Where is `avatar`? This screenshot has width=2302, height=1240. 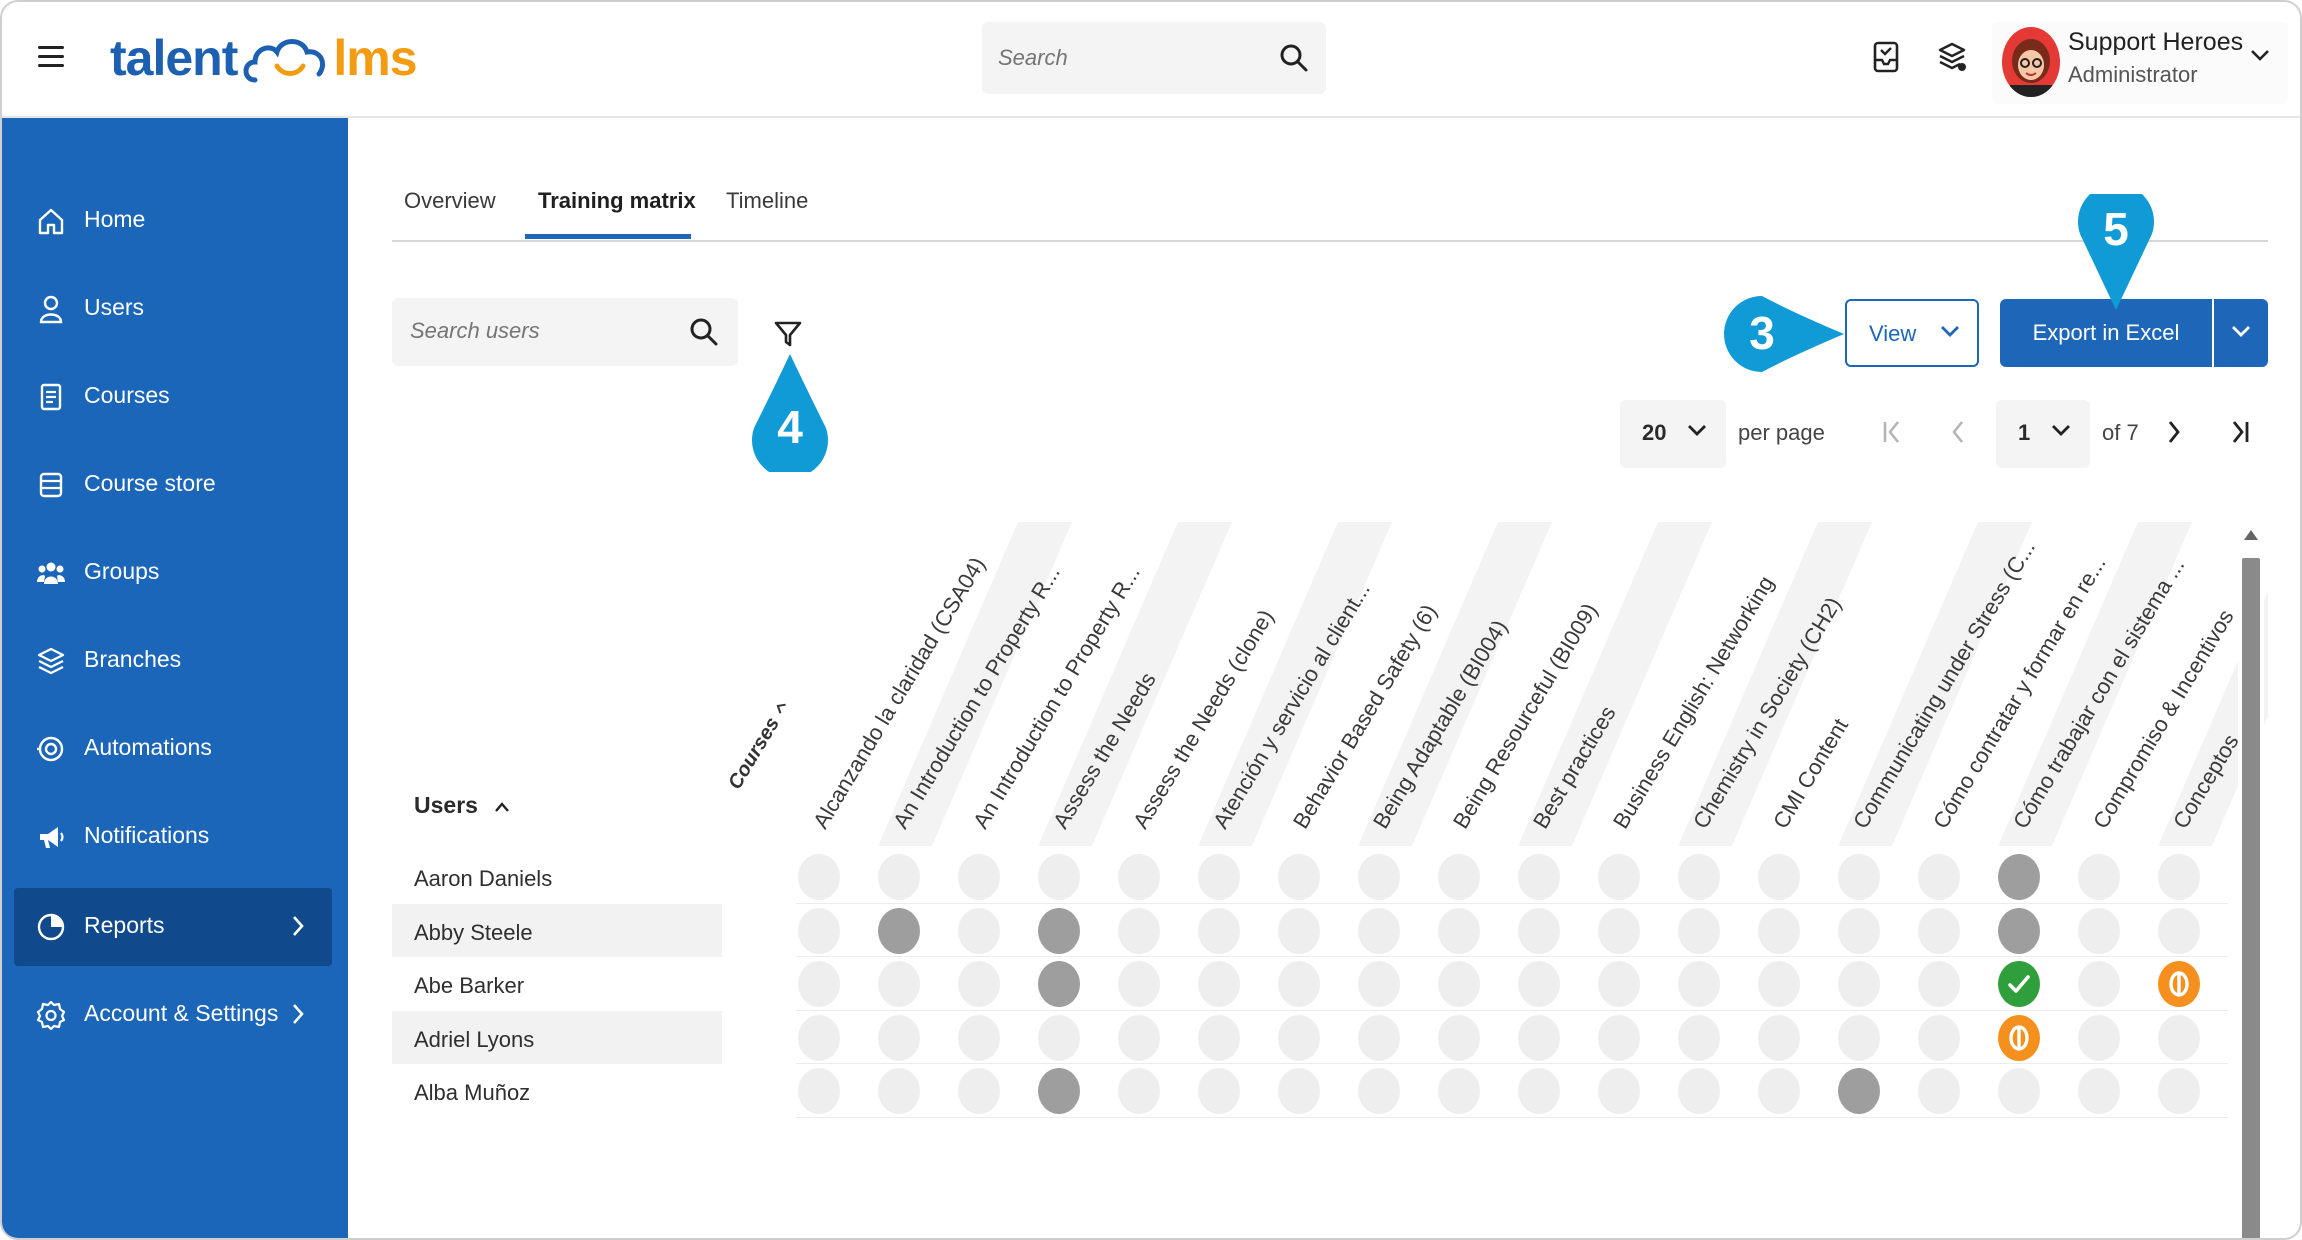
avatar is located at coordinates (2031, 62).